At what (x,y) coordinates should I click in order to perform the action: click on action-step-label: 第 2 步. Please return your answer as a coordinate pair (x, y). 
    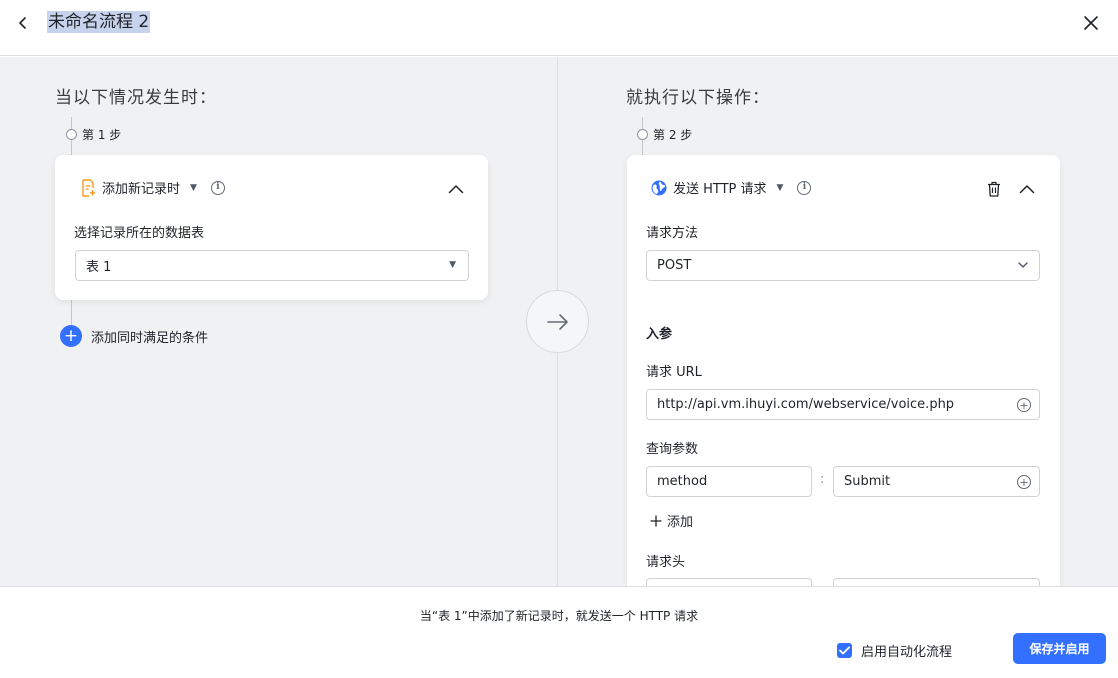
    Looking at the image, I should click on (664, 134).